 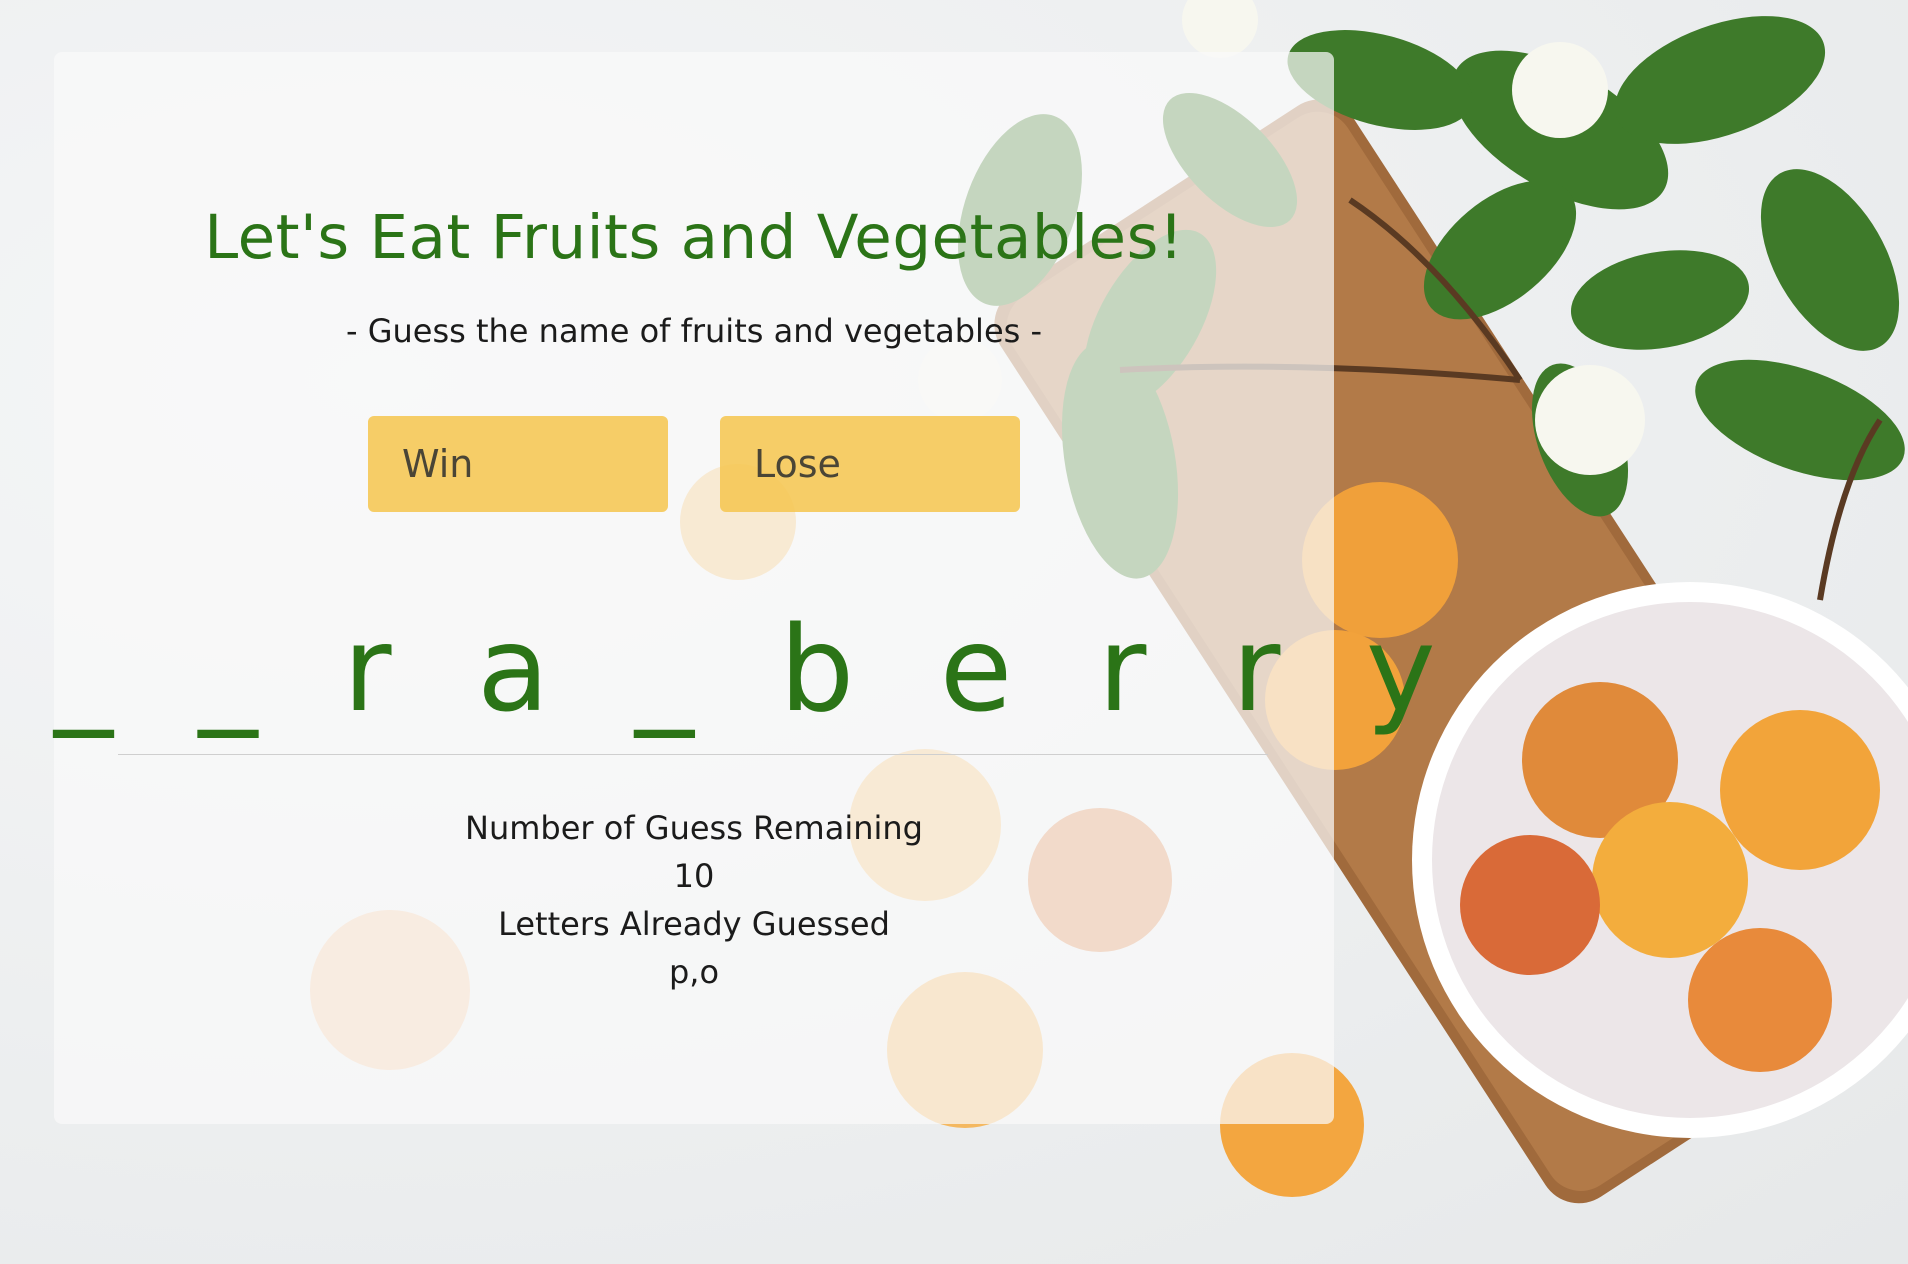 What do you see at coordinates (693, 754) in the screenshot?
I see `divider` at bounding box center [693, 754].